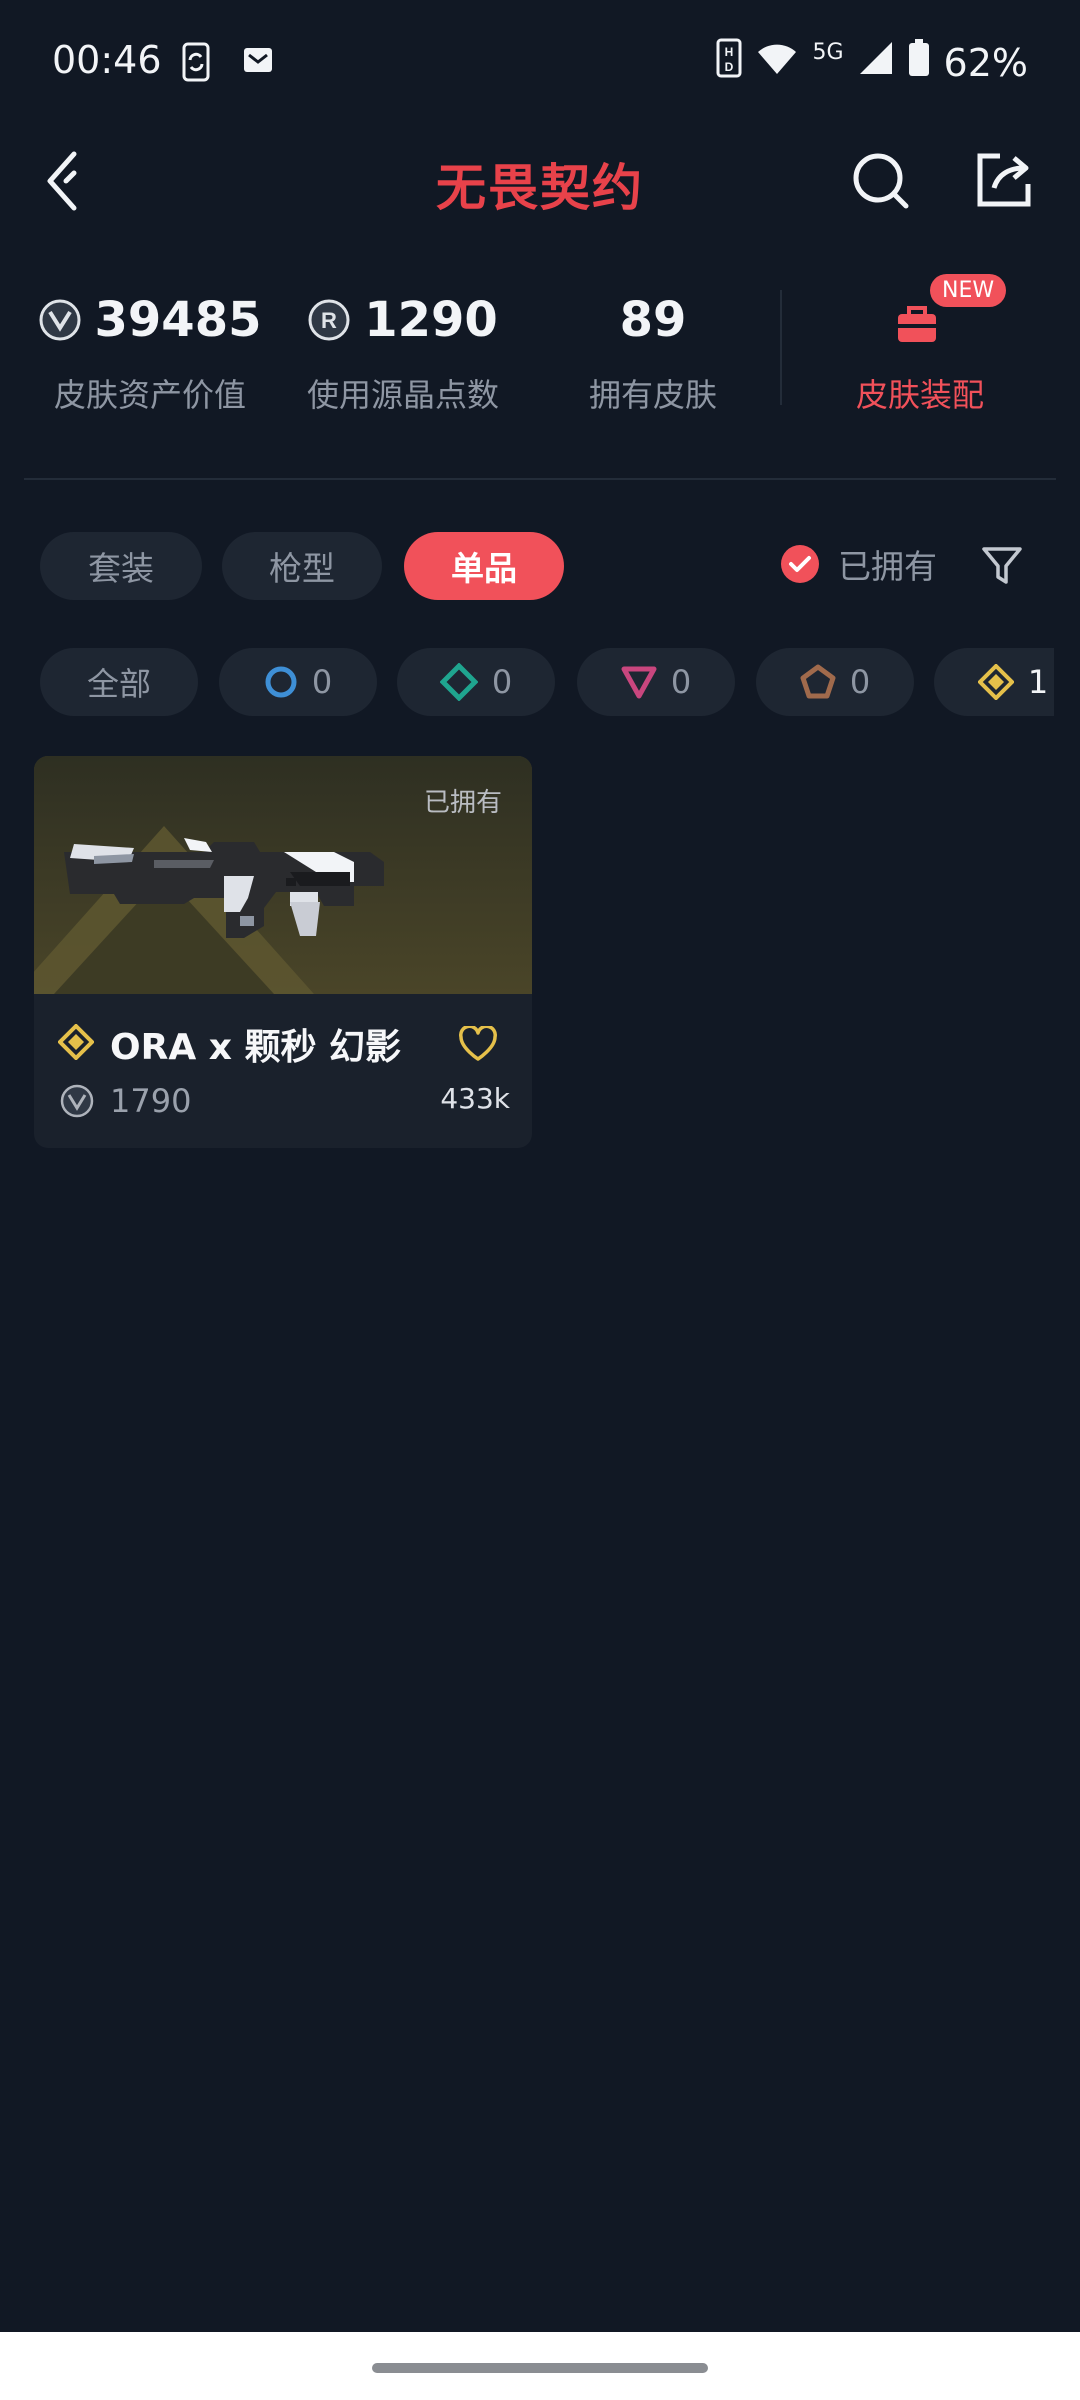 Image resolution: width=1080 pixels, height=2400 pixels. What do you see at coordinates (149, 395) in the screenshot?
I see `stat-label: 皮肤资产价值` at bounding box center [149, 395].